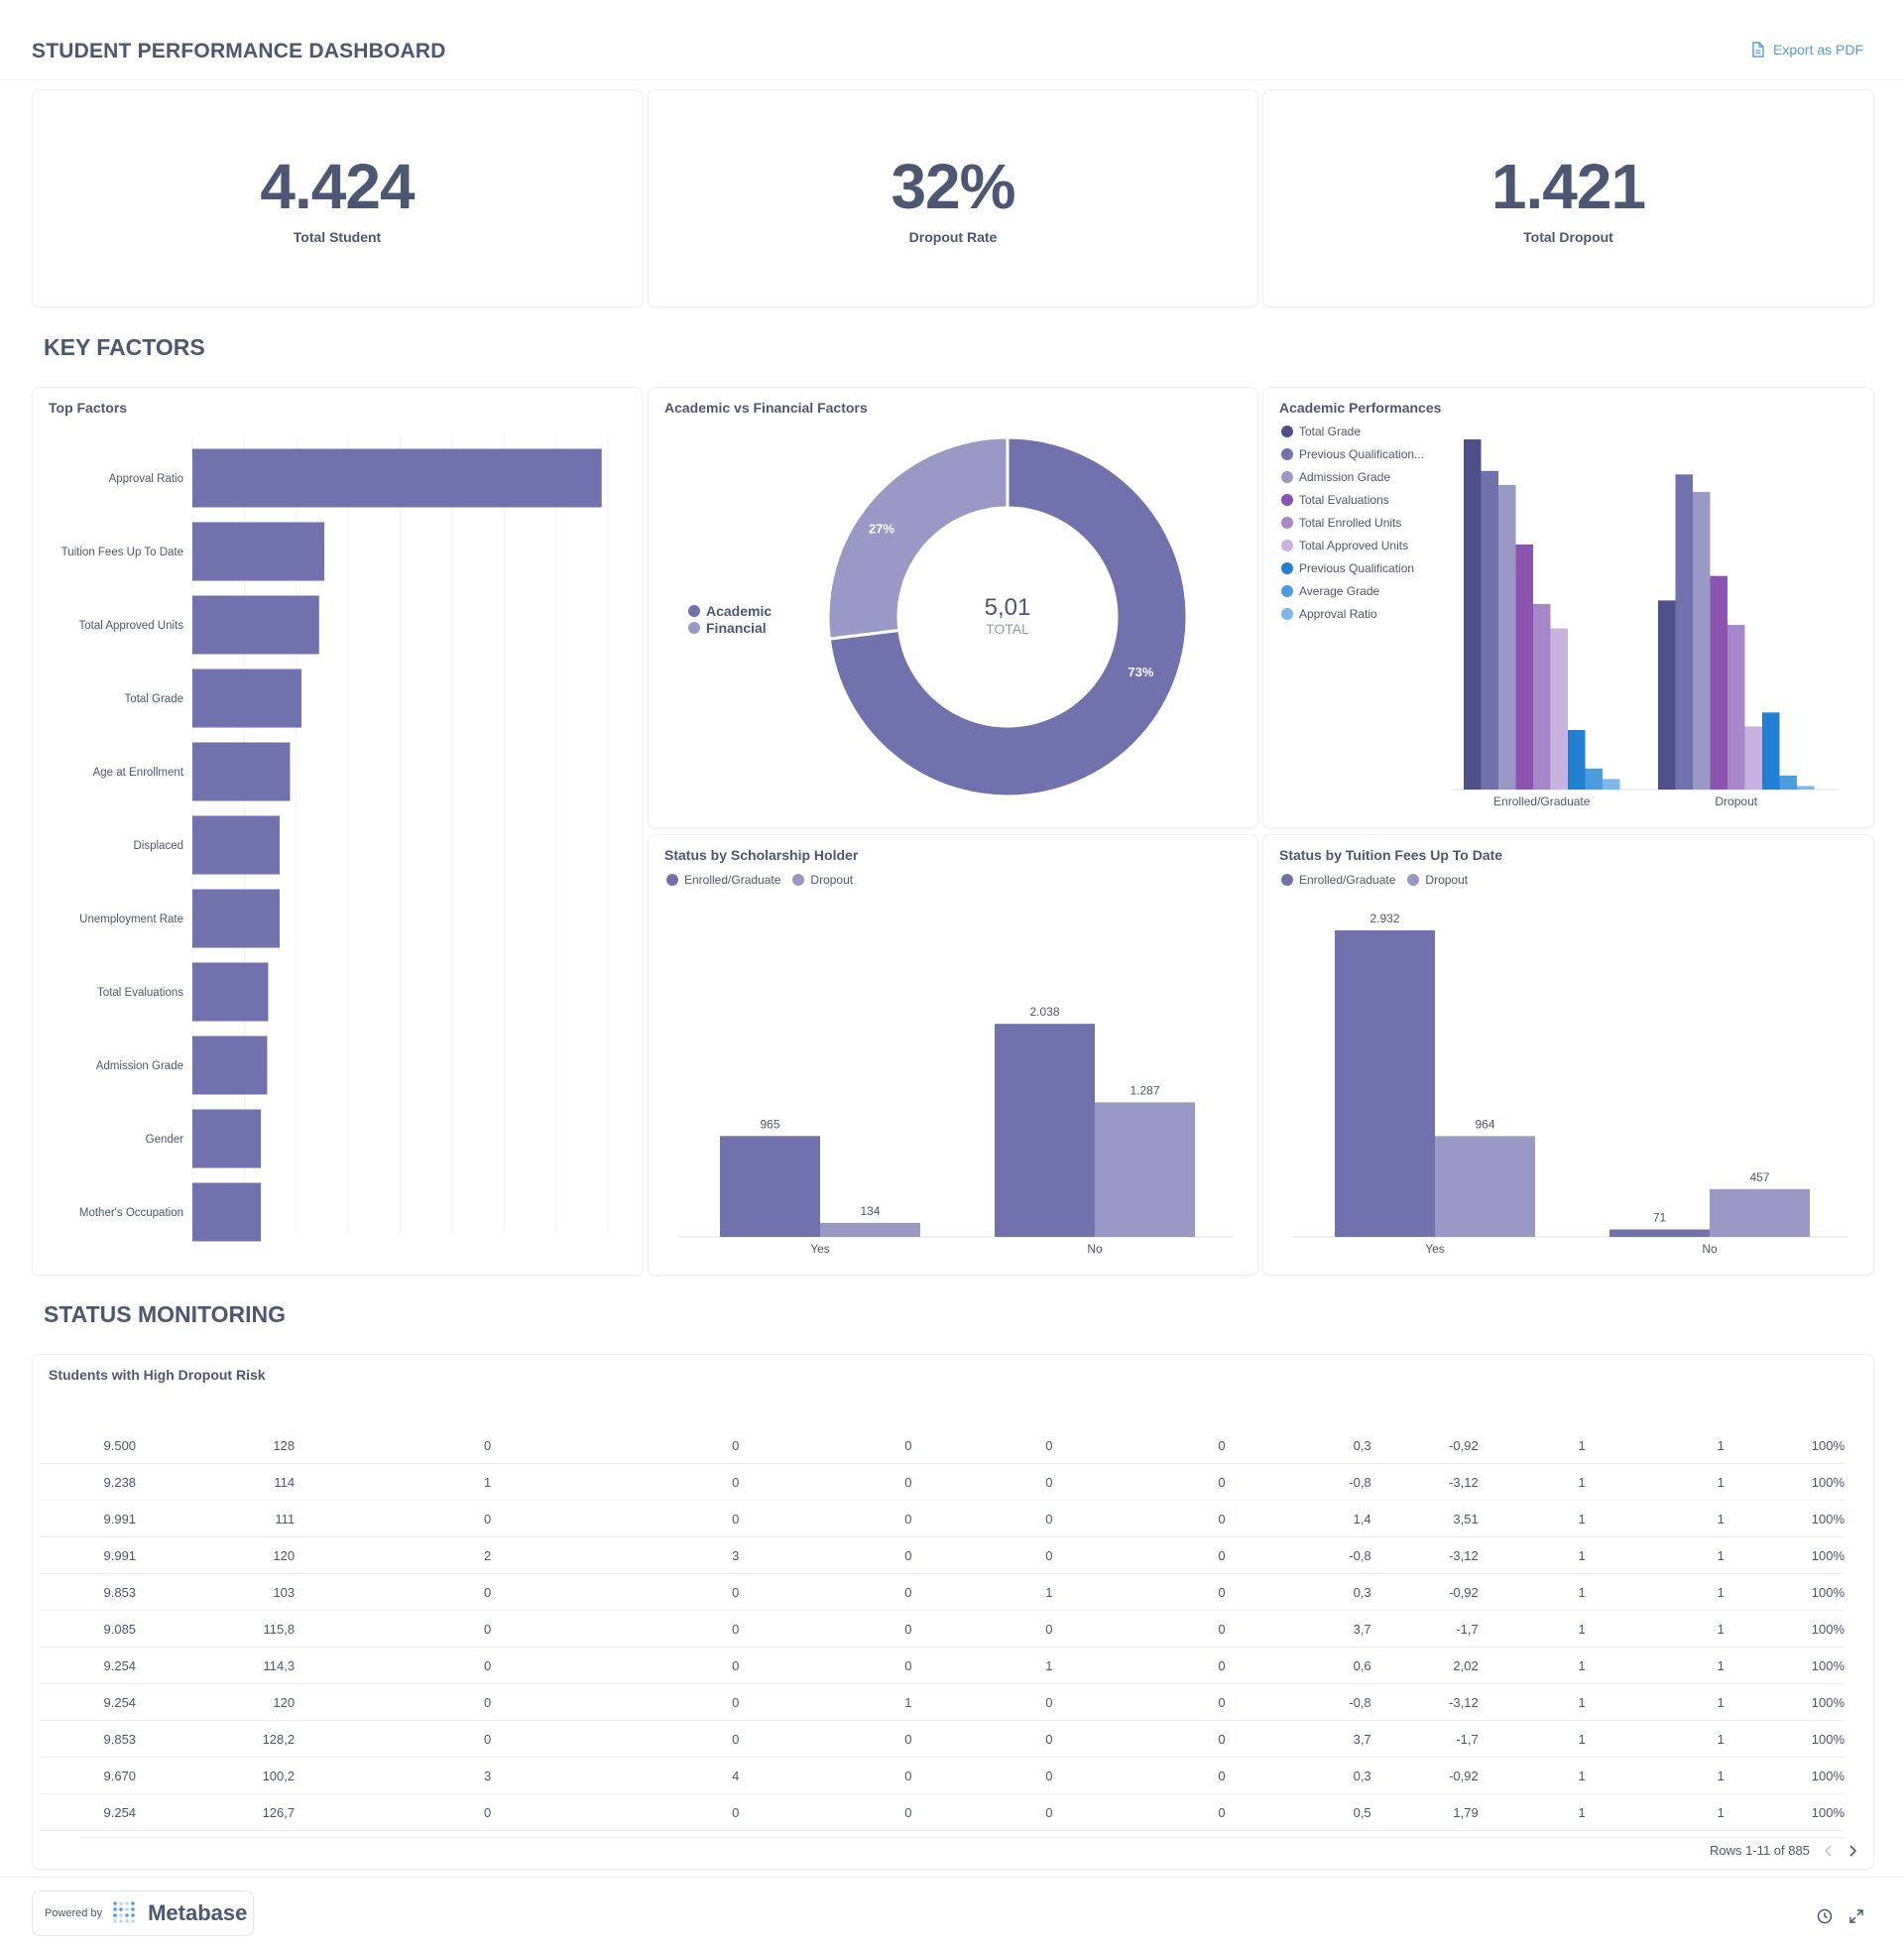  Describe the element at coordinates (1829, 1851) in the screenshot. I see `chevron-left-icon` at that location.